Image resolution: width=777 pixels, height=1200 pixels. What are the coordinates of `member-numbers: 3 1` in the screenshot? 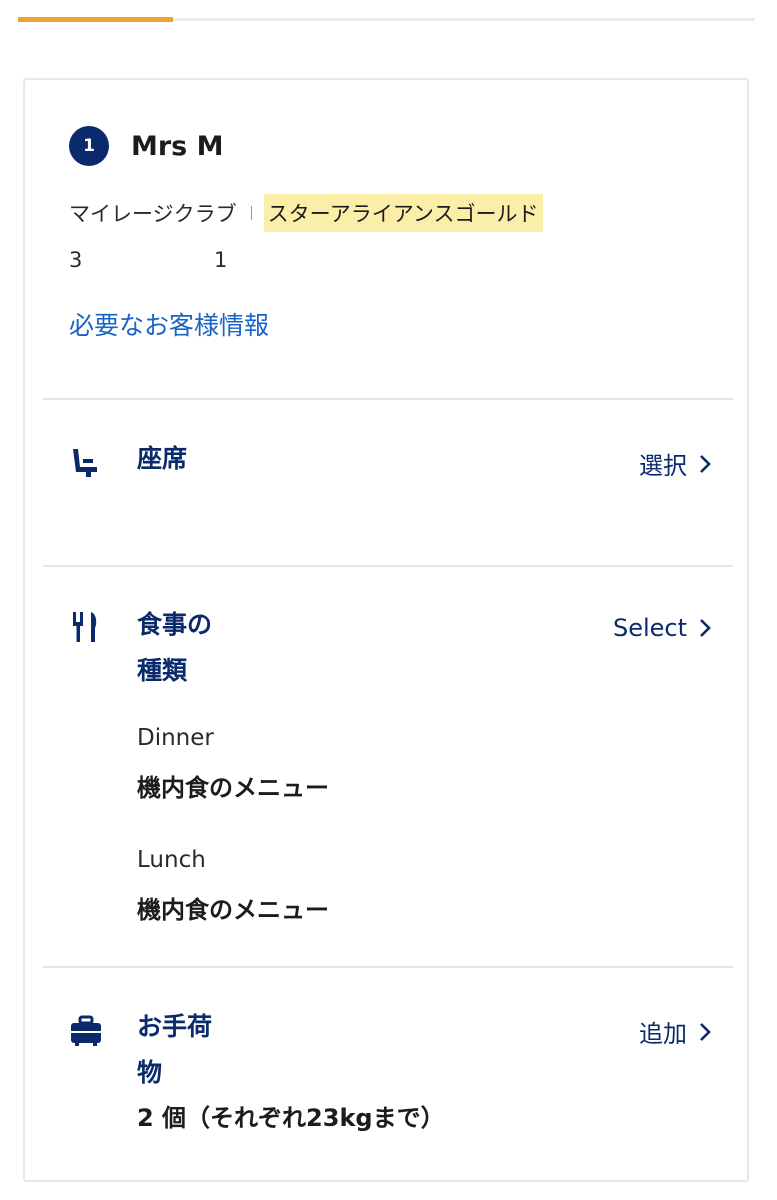 It's located at (148, 260).